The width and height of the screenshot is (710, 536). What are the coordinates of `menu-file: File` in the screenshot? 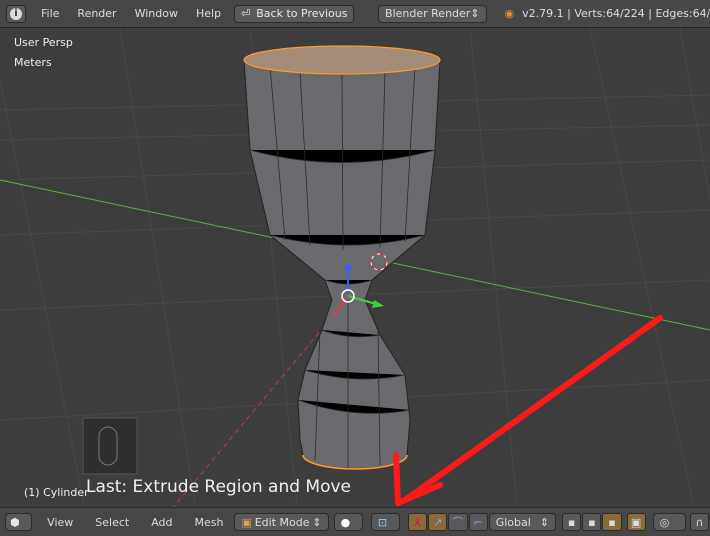 It's located at (50, 13).